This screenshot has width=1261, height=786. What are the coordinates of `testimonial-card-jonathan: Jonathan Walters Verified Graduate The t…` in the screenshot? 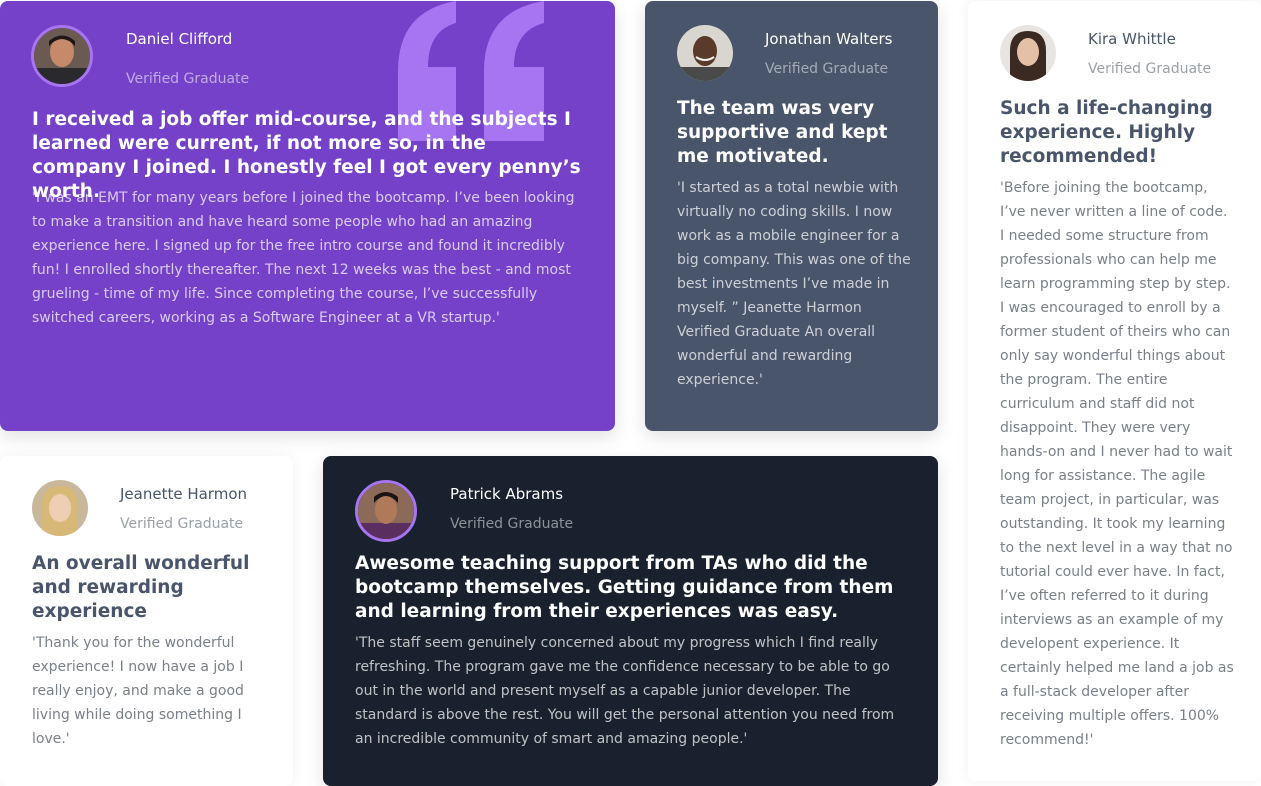 It's located at (791, 216).